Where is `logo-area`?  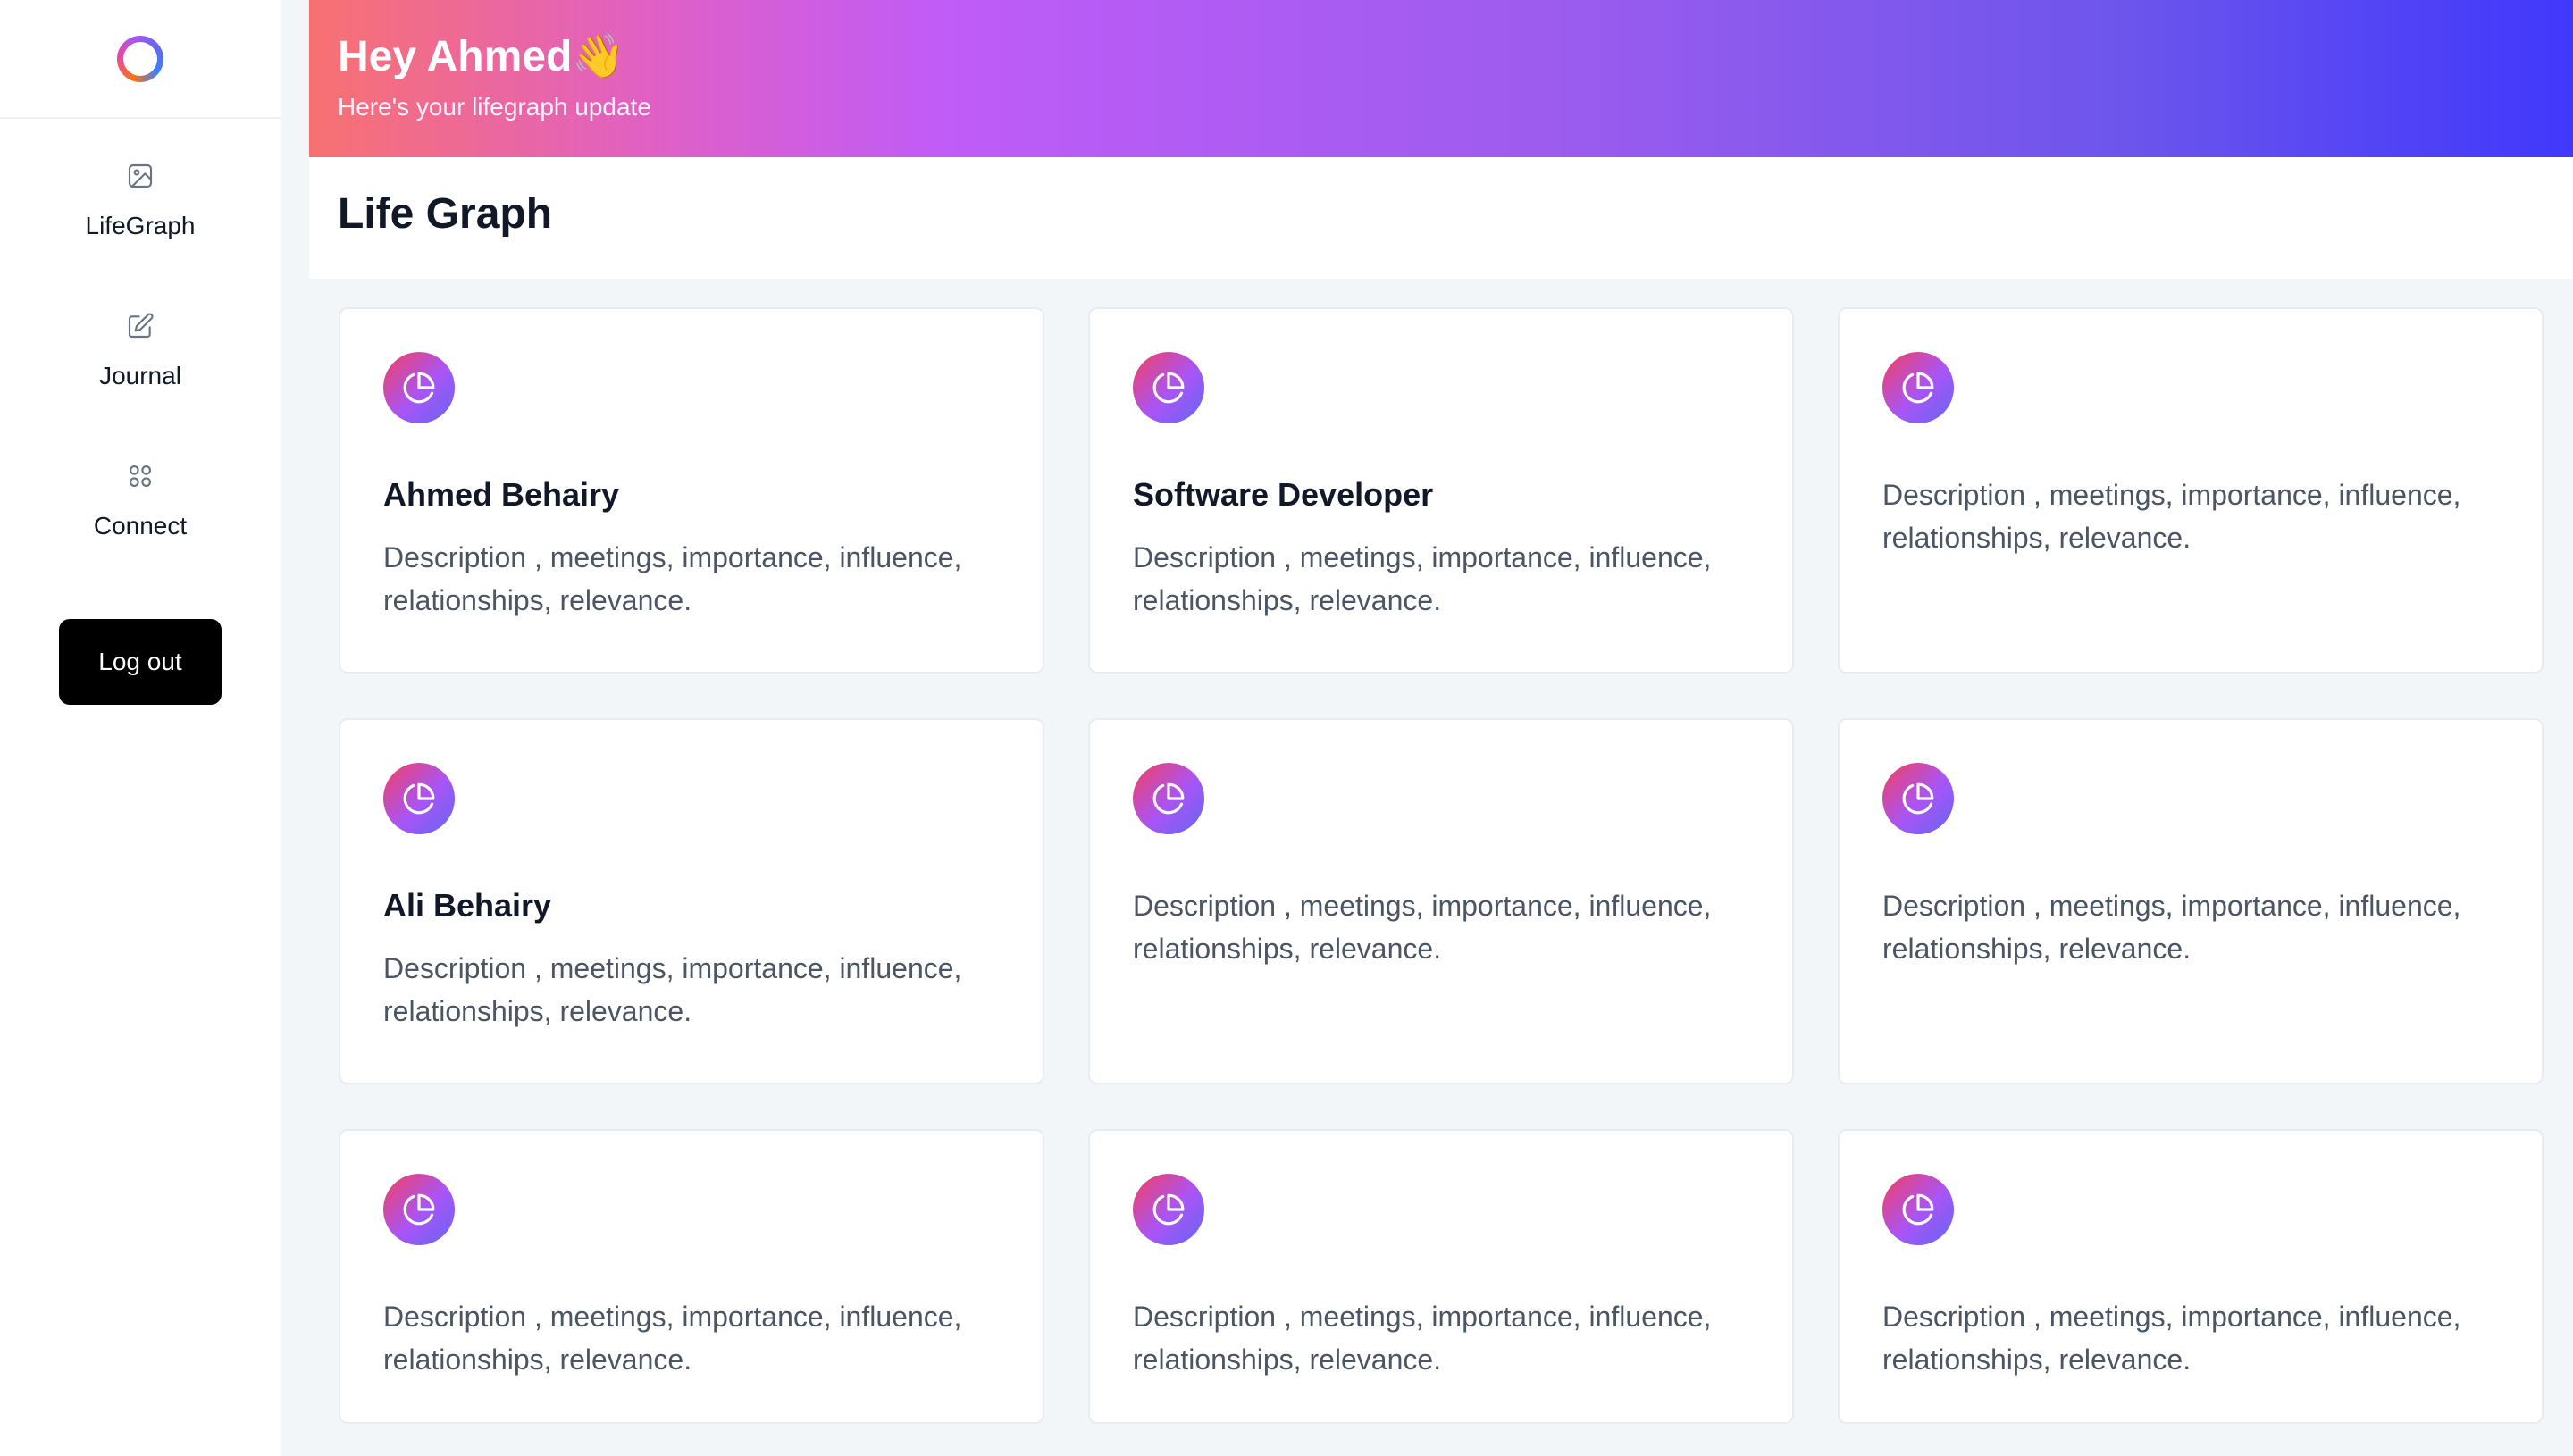 logo-area is located at coordinates (140, 59).